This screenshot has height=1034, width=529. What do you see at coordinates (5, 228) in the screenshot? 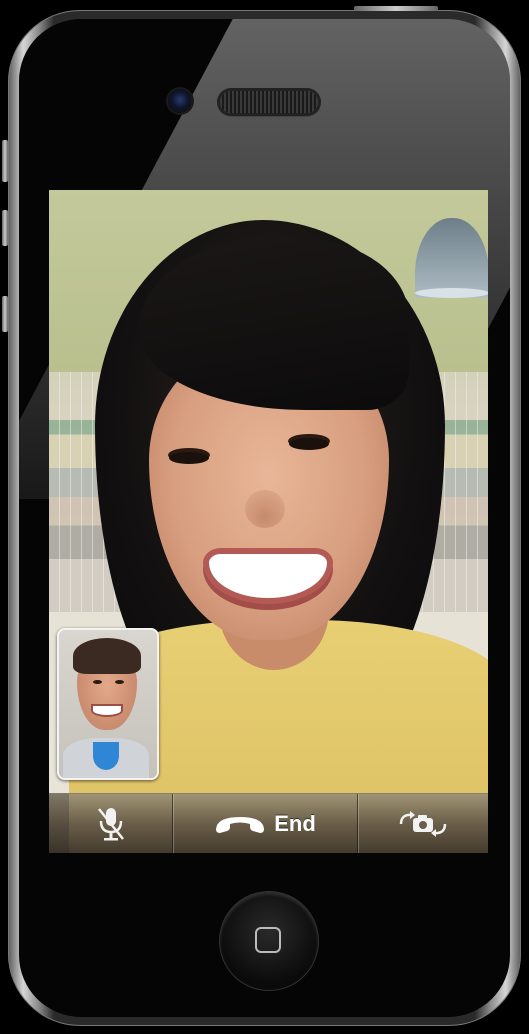
I see `volume-up-button` at bounding box center [5, 228].